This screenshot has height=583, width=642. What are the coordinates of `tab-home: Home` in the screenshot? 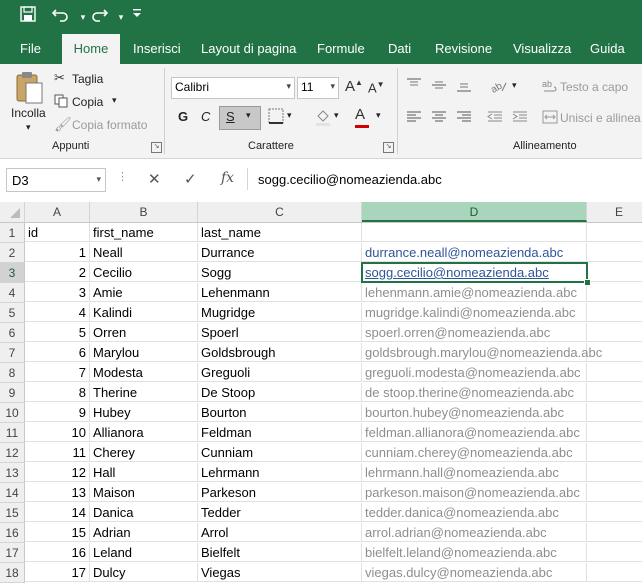 It's located at (91, 49).